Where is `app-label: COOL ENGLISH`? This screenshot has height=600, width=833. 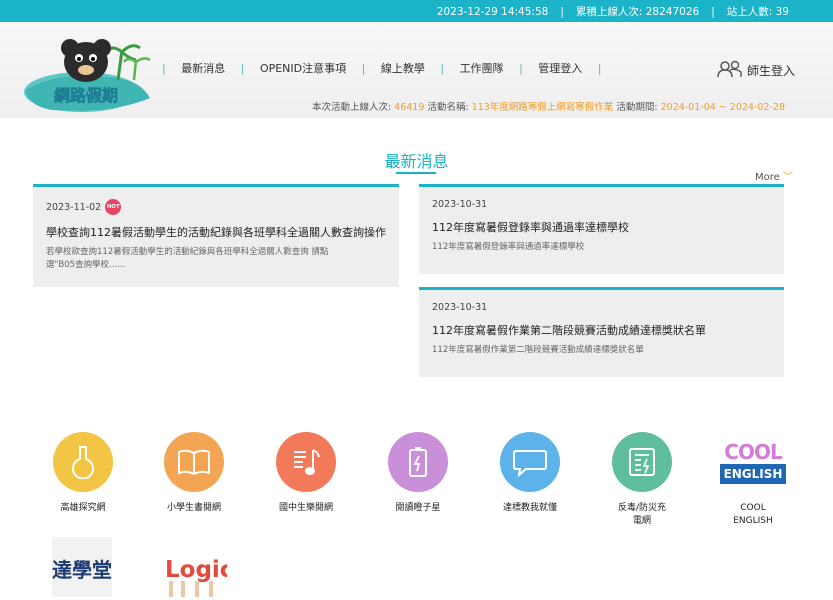 app-label: COOL ENGLISH is located at coordinates (753, 514).